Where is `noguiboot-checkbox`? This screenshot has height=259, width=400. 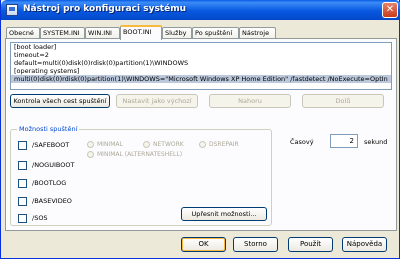
noguiboot-checkbox is located at coordinates (22, 165).